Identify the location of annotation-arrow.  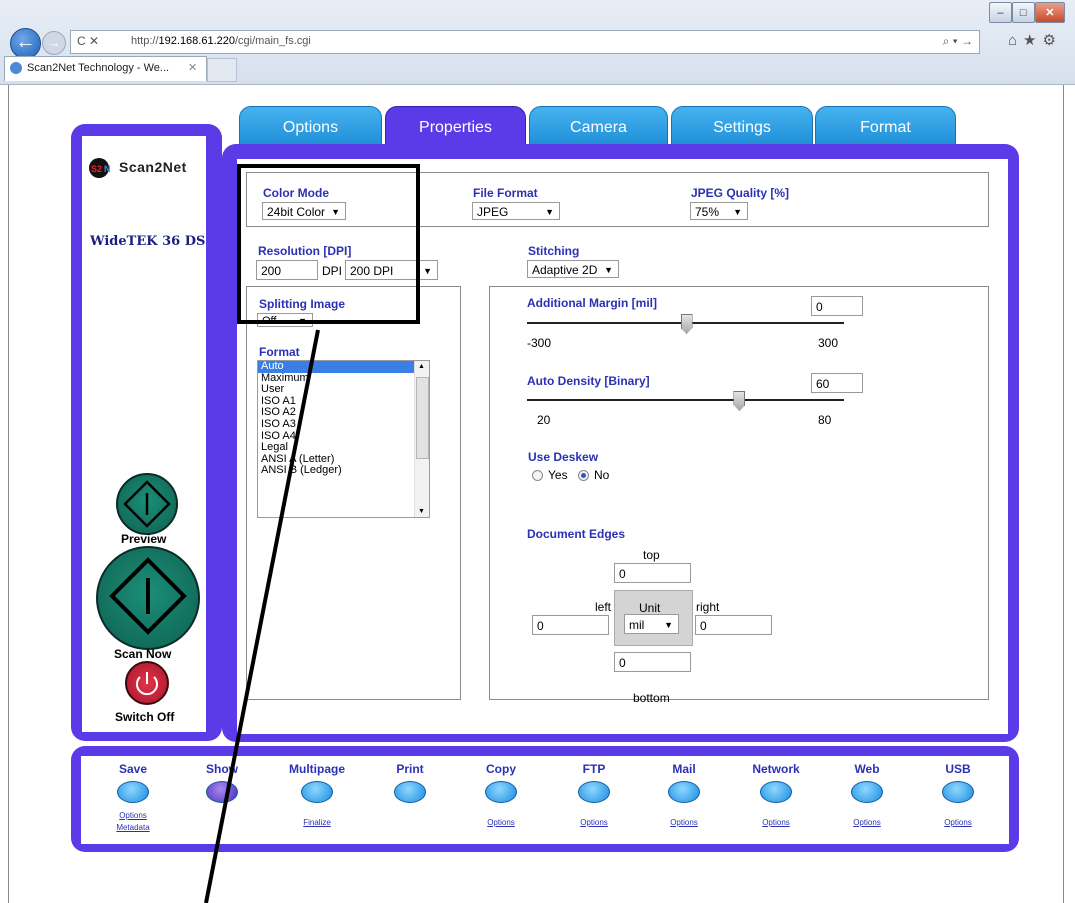
(262, 616).